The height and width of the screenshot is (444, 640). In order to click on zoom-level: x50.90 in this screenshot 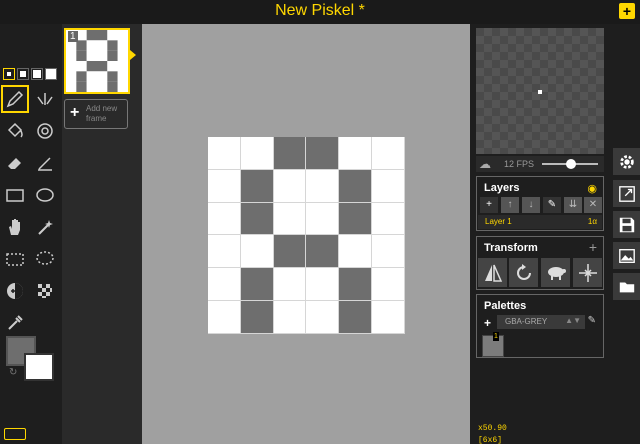, I will do `click(492, 428)`.